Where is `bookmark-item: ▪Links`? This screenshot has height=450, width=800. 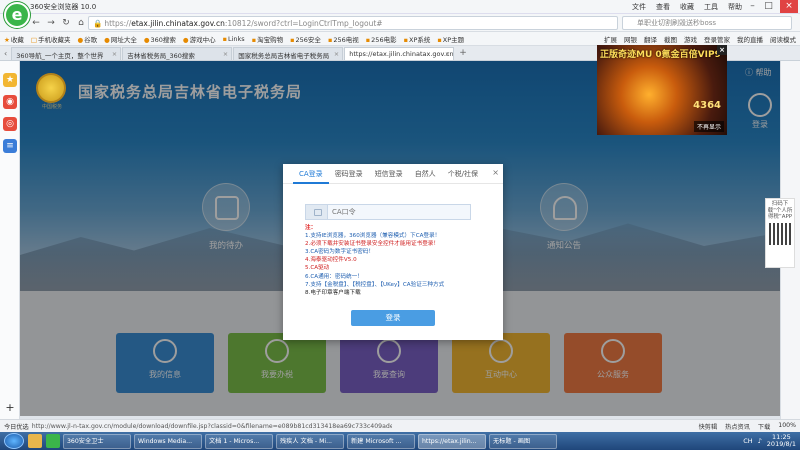
bookmark-item: ▪Links is located at coordinates (234, 39).